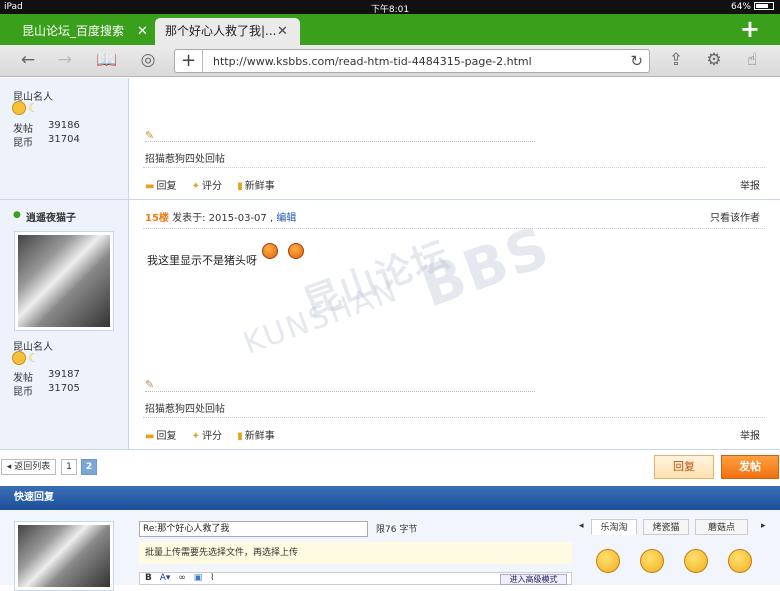 The height and width of the screenshot is (591, 780). Describe the element at coordinates (65, 60) in the screenshot. I see `forward-arrow-icon: →` at that location.